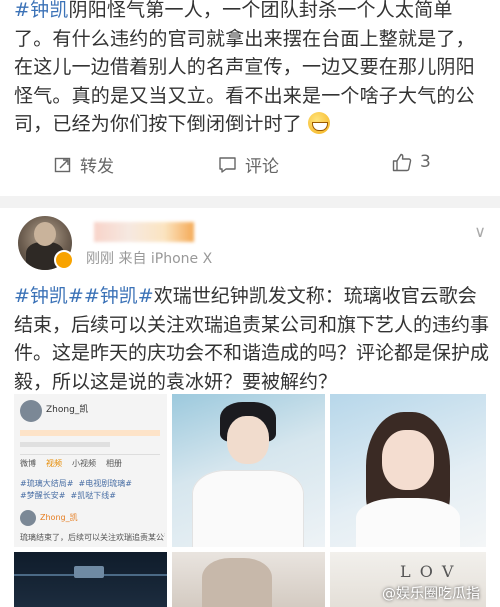 This screenshot has width=500, height=607. I want to click on post-divider, so click(250, 202).